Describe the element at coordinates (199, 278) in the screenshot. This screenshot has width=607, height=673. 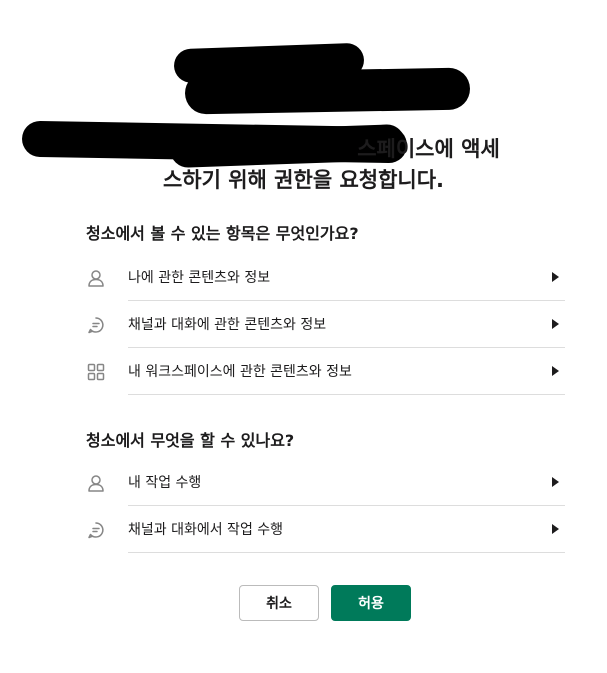
I see `view-permission-label: 나에 관한 콘텐츠와 정보` at that location.